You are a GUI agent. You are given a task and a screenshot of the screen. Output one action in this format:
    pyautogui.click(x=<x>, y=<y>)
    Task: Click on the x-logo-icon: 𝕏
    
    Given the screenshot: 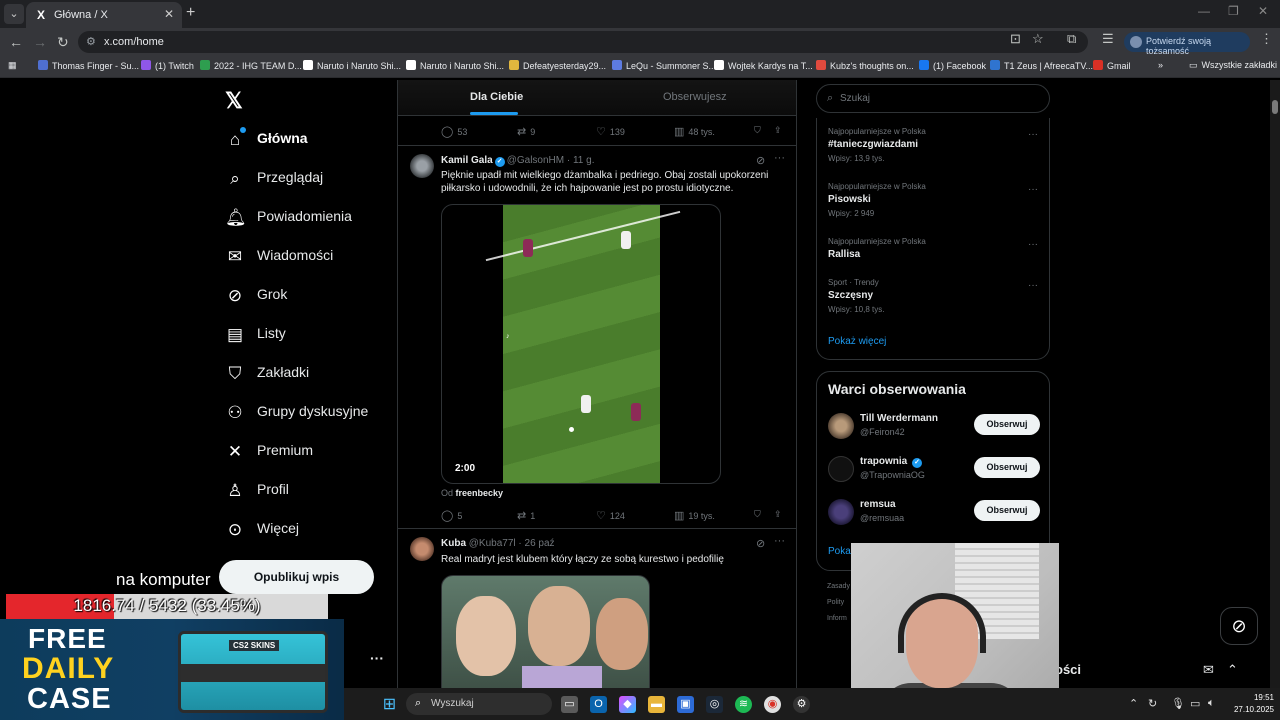 What is the action you would take?
    pyautogui.click(x=234, y=101)
    